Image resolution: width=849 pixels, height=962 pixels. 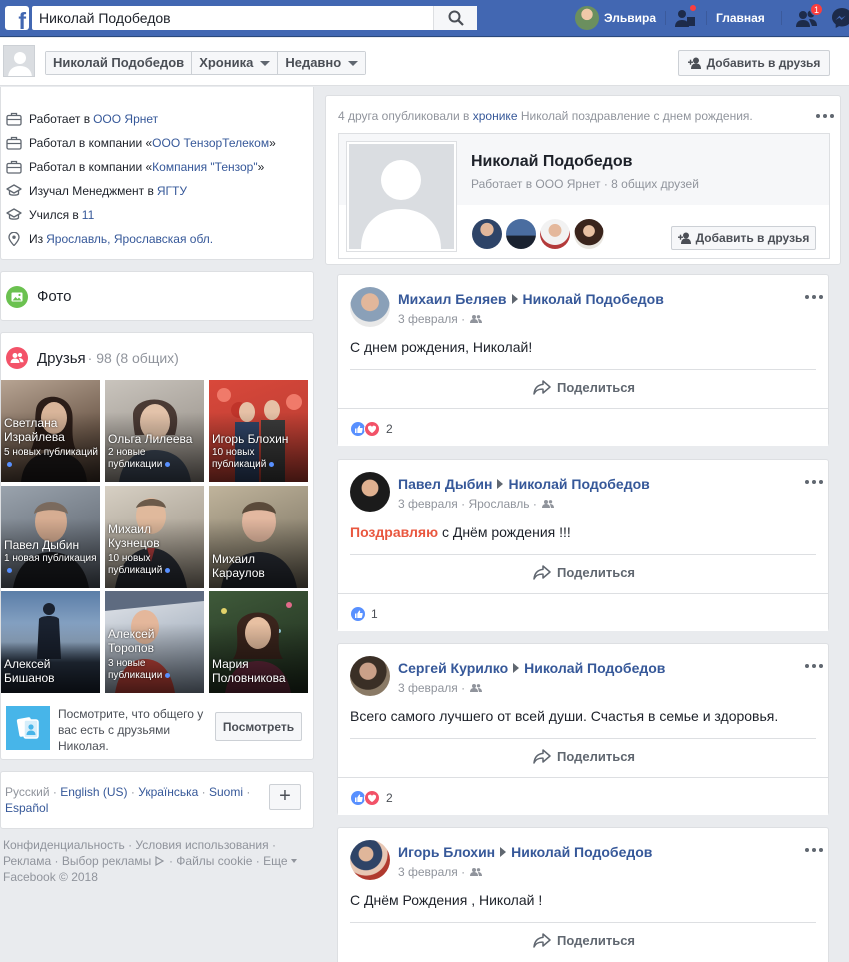 What do you see at coordinates (596, 756) in the screenshot?
I see `share-label: Поделиться` at bounding box center [596, 756].